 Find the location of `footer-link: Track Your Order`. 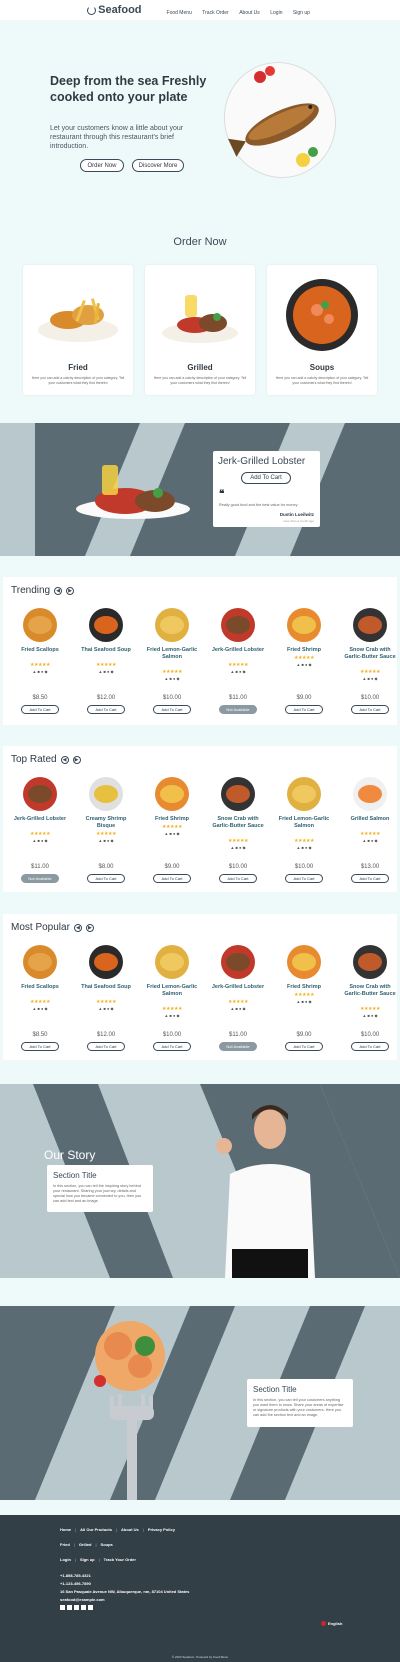

footer-link: Track Your Order is located at coordinates (120, 1559).